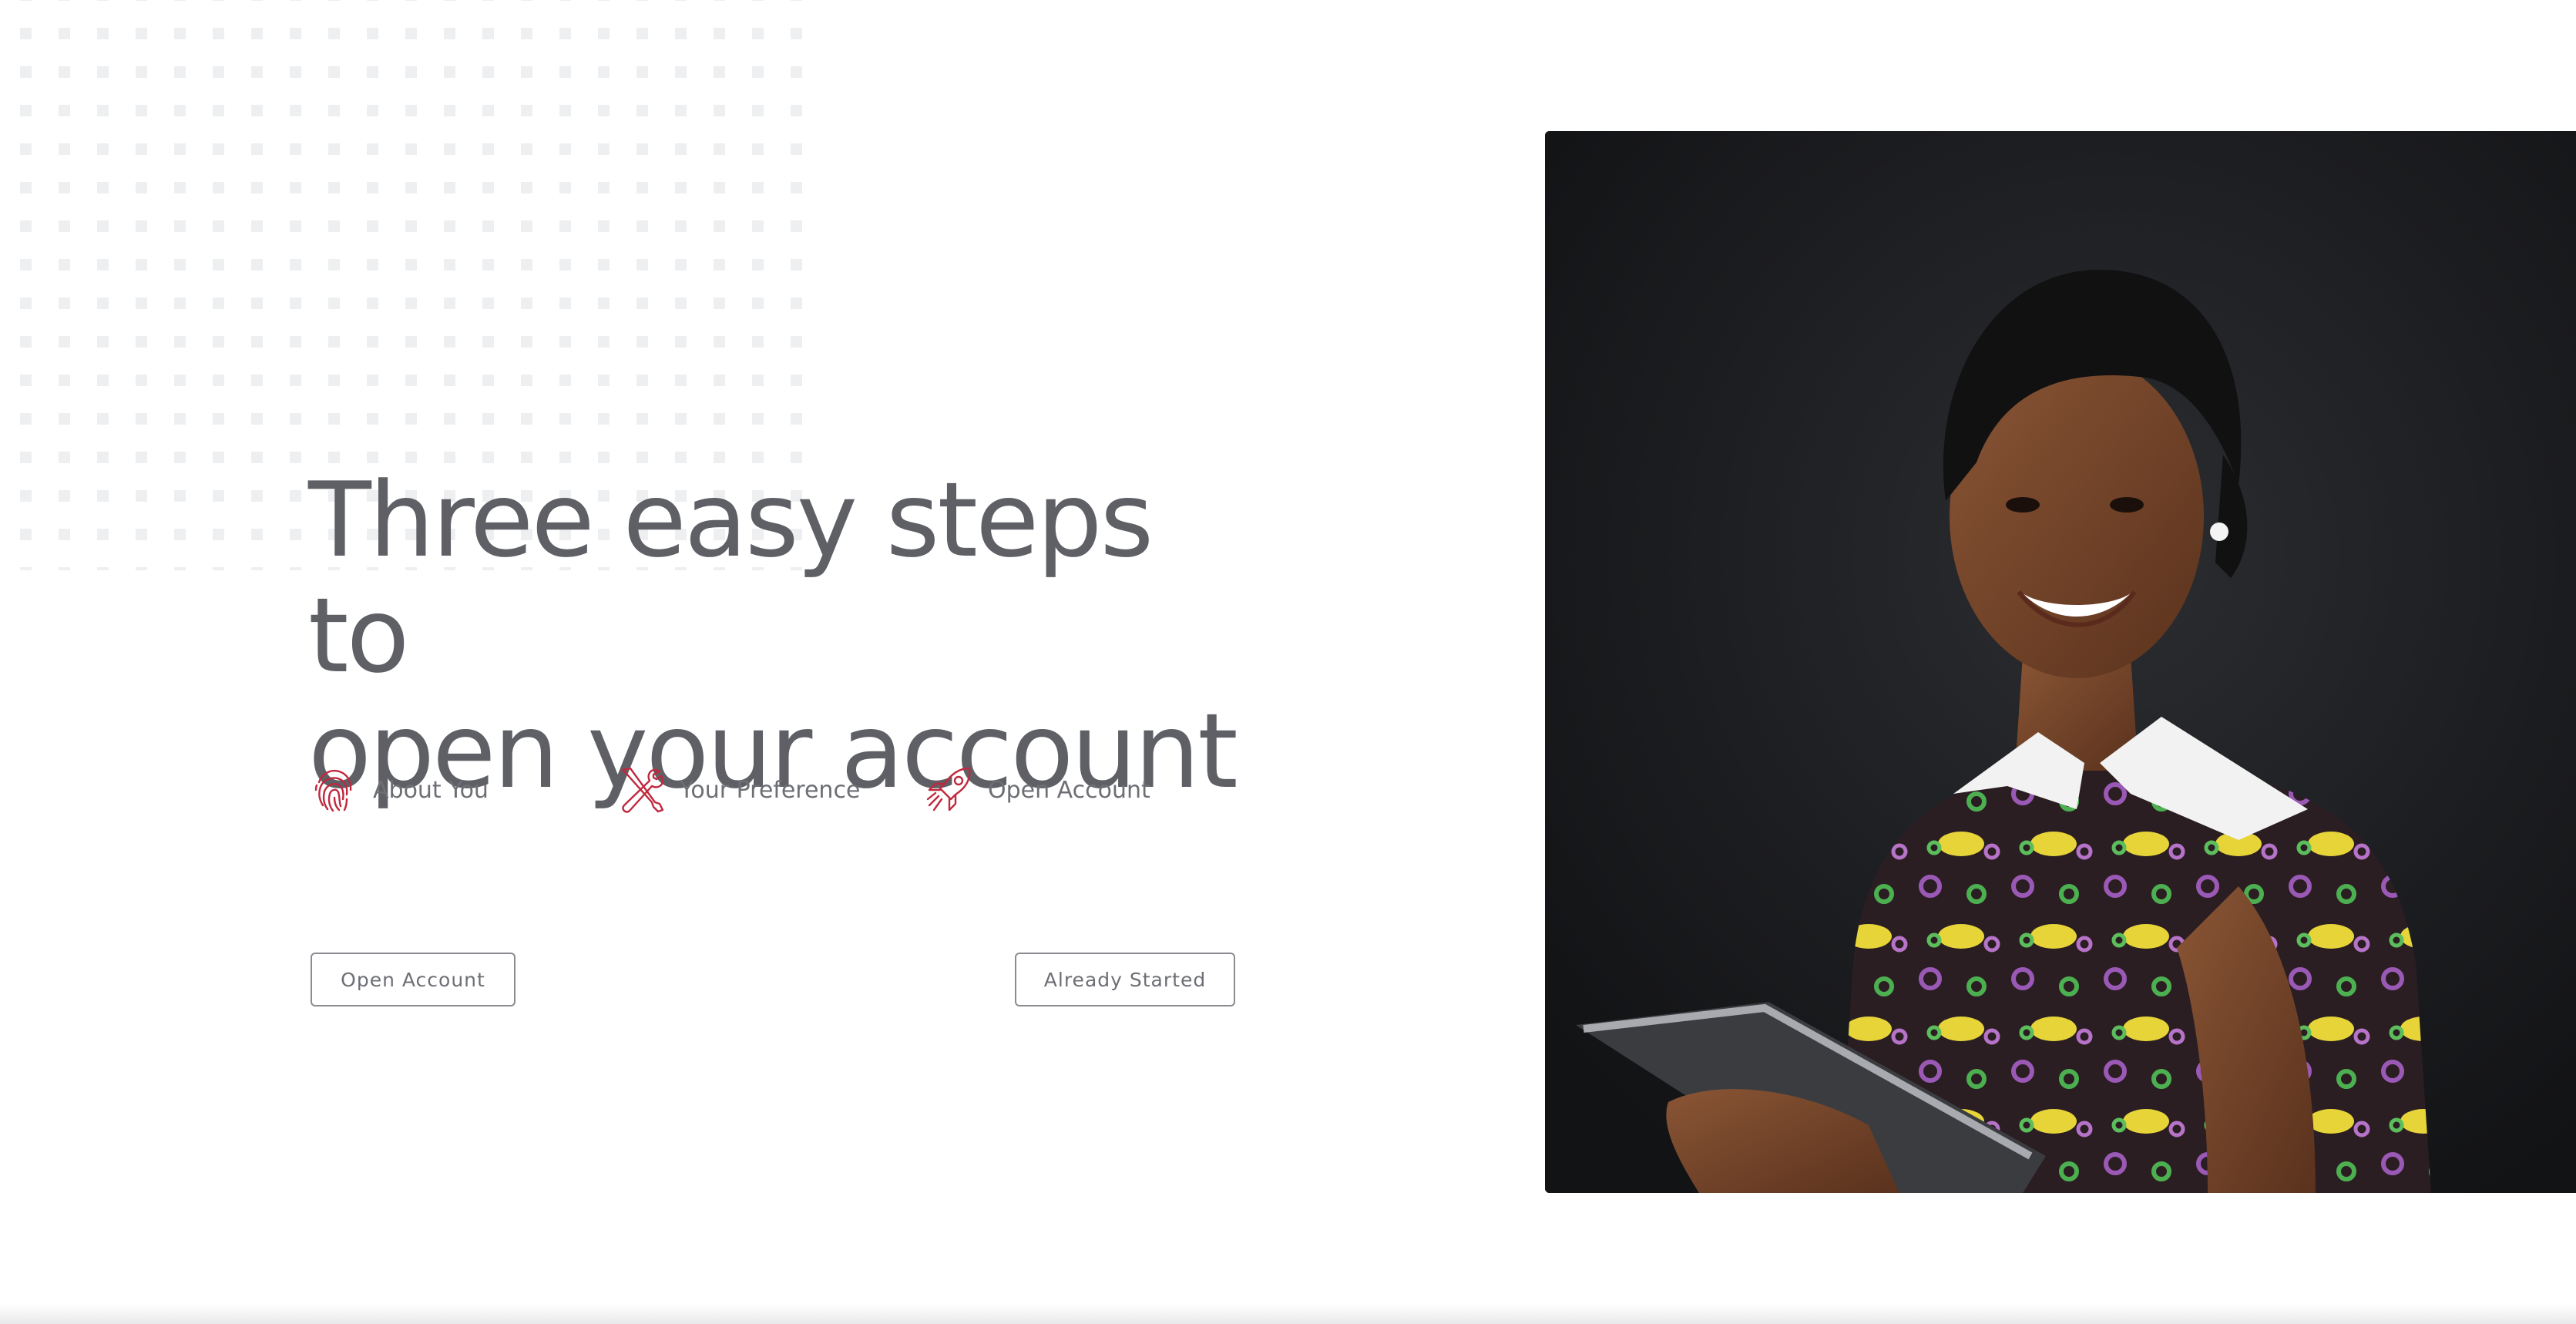  I want to click on step-open-account: Open Account, so click(1037, 790).